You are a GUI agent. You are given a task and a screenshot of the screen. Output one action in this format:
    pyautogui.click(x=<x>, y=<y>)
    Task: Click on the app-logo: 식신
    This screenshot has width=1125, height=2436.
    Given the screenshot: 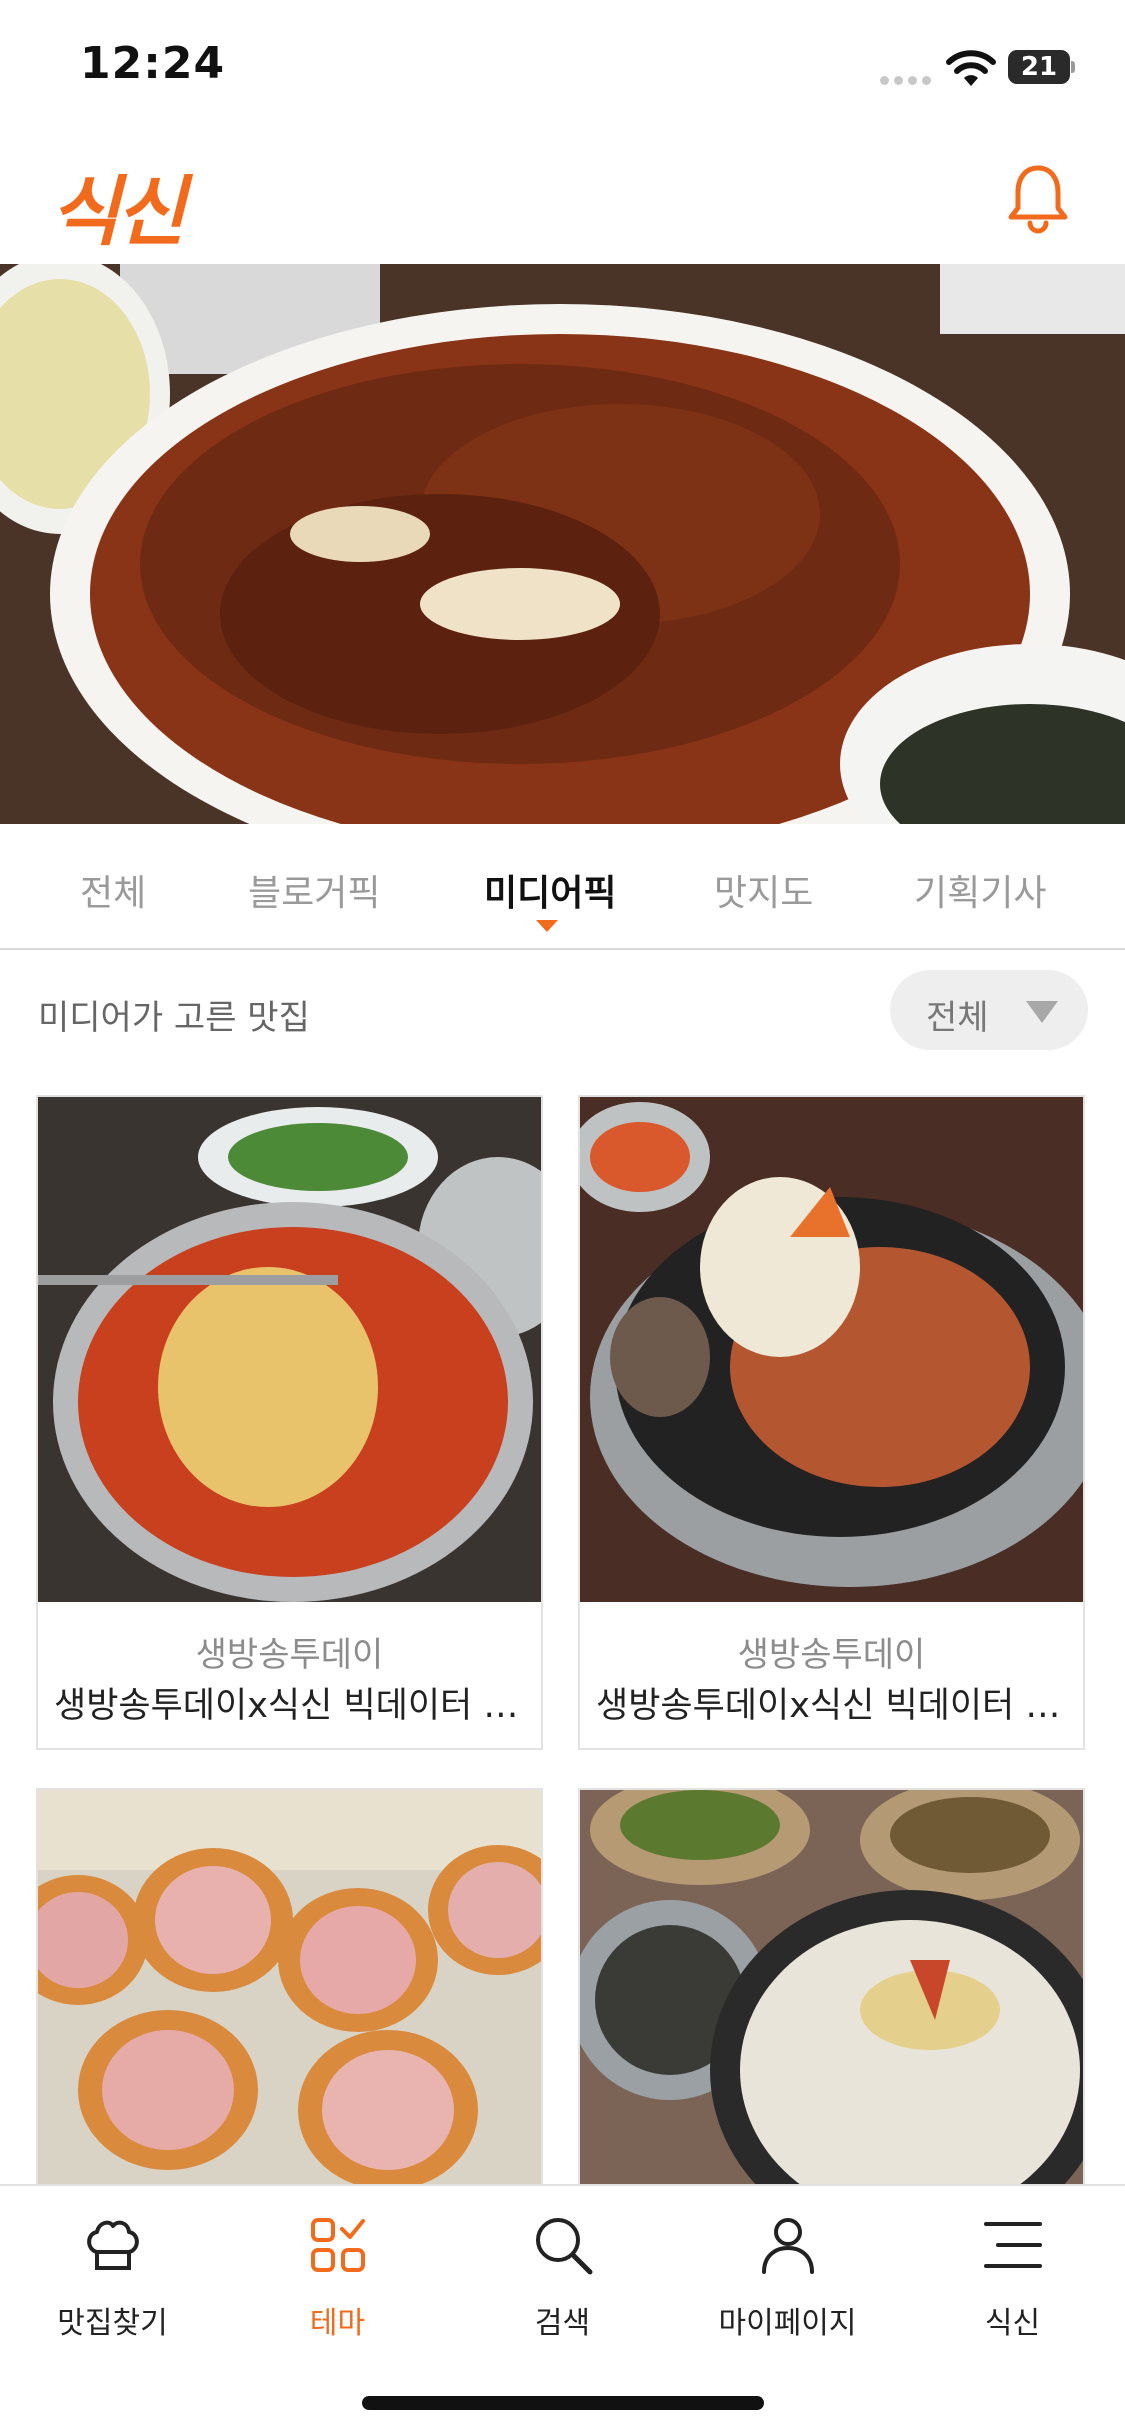 What is the action you would take?
    pyautogui.click(x=118, y=205)
    